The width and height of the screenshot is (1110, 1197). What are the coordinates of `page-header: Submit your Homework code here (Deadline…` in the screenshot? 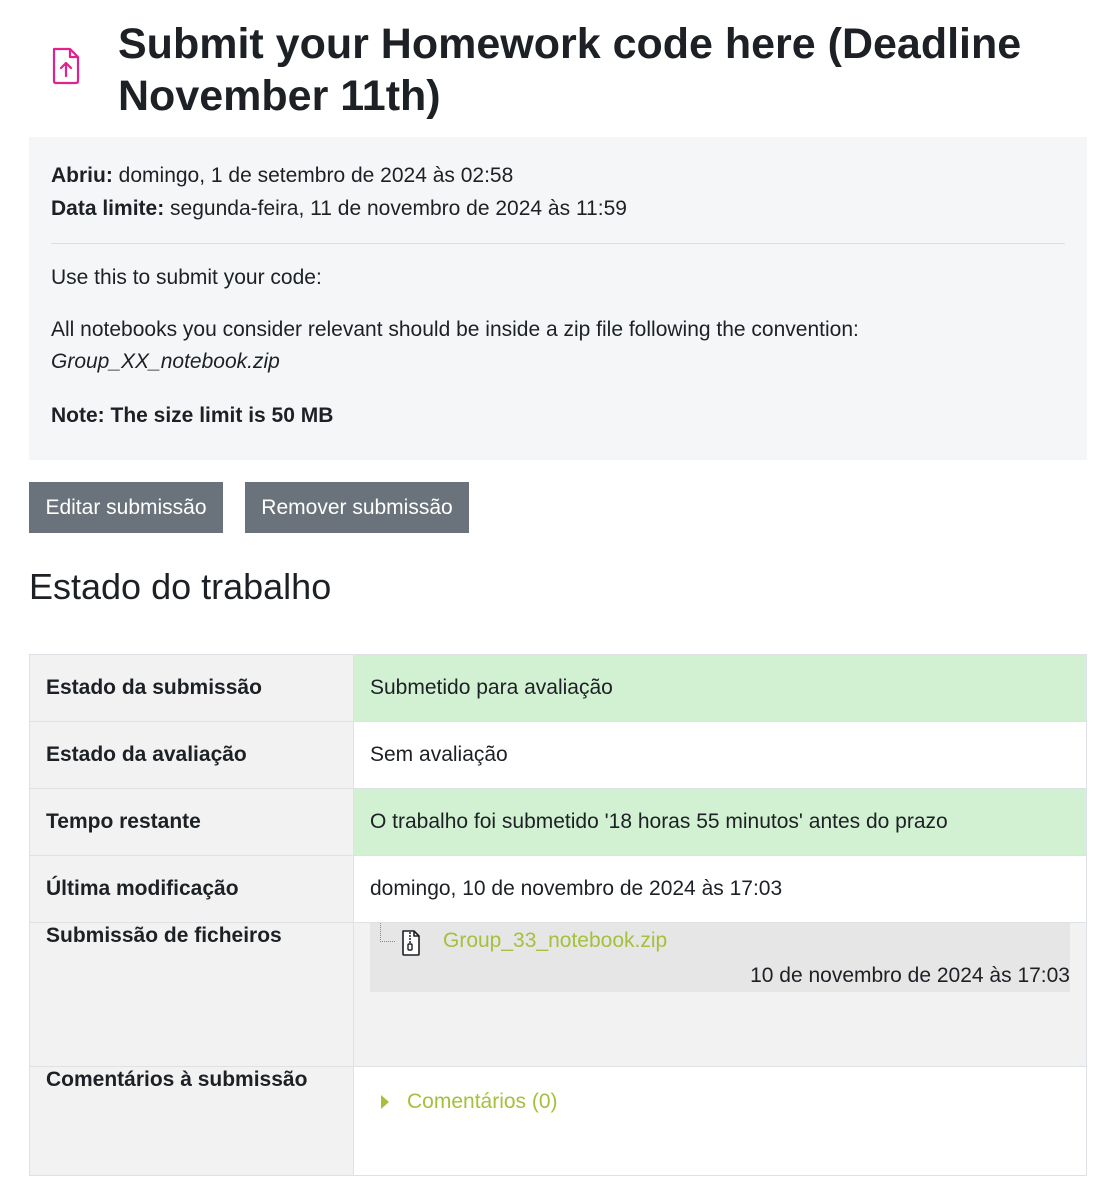 It's located at (560, 70).